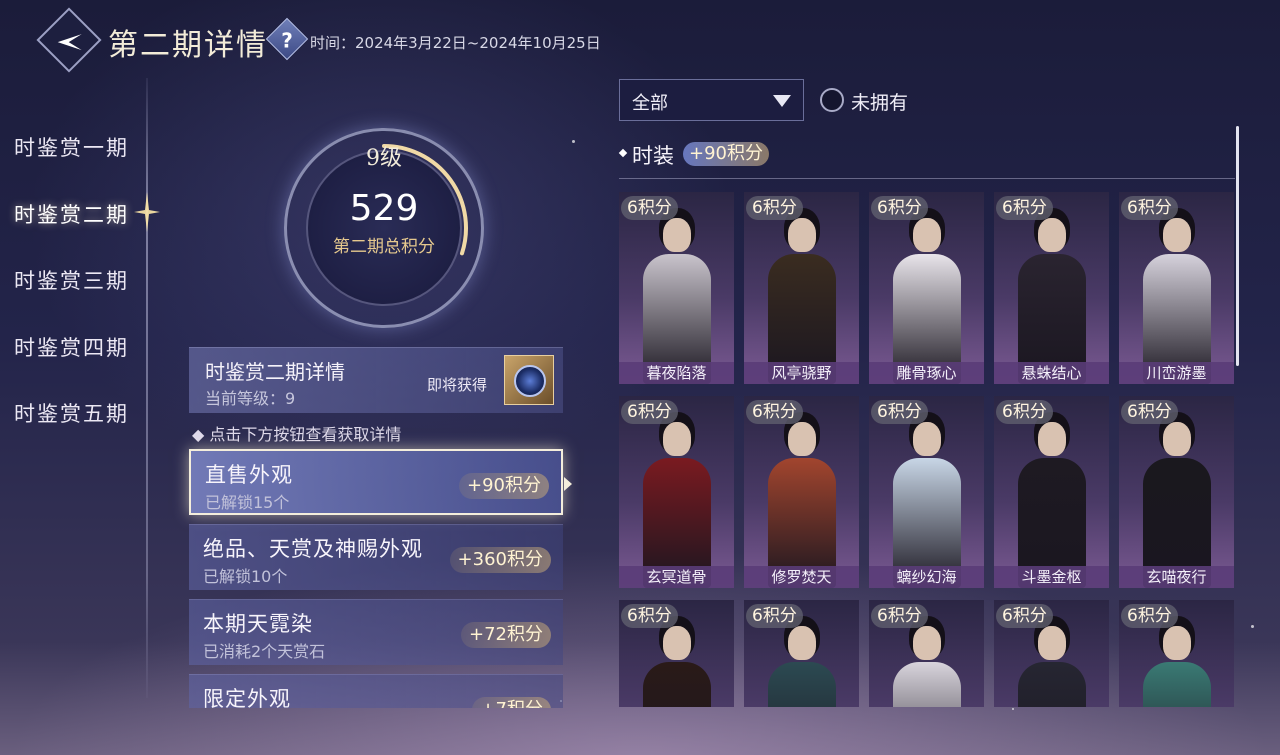 The height and width of the screenshot is (755, 1280). What do you see at coordinates (653, 156) in the screenshot?
I see `section-title: 时装` at bounding box center [653, 156].